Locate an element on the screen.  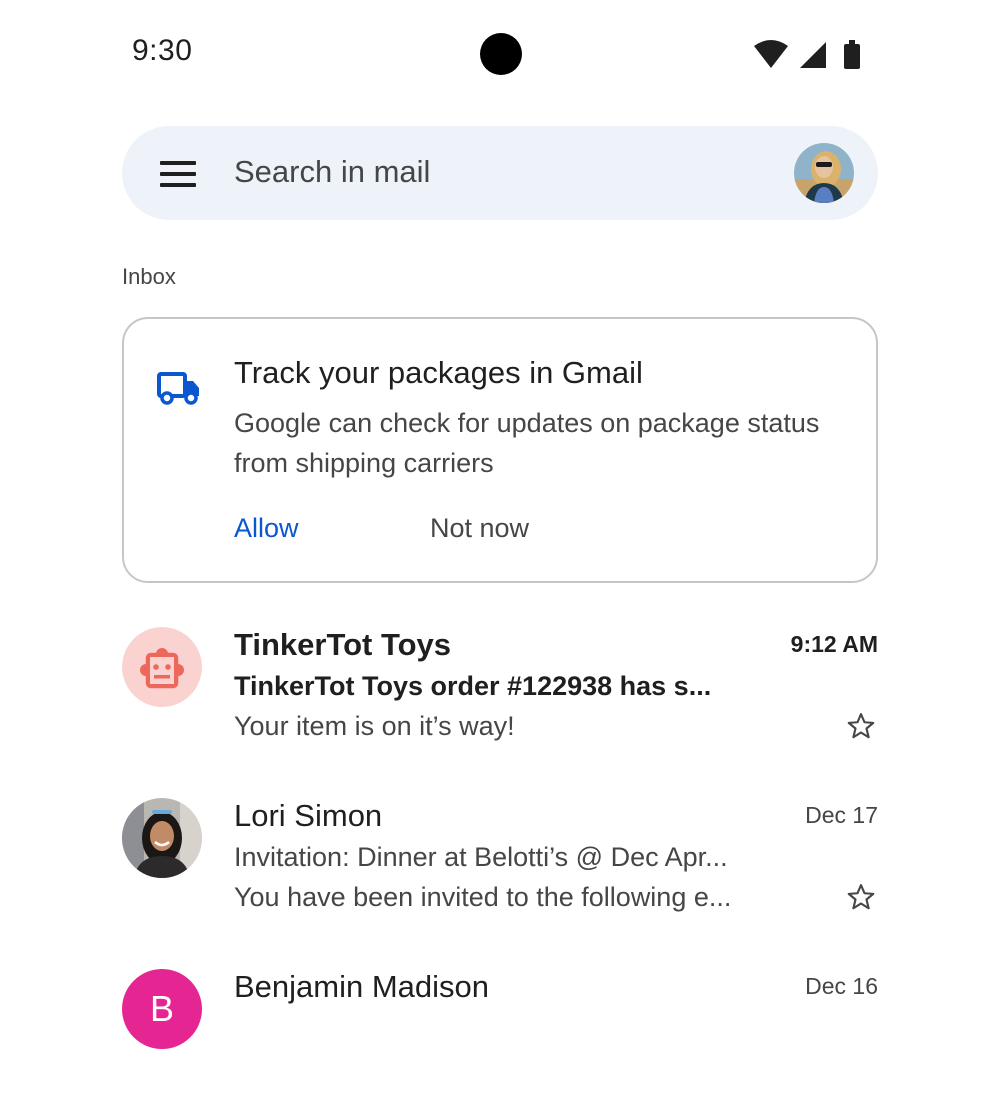
email-list-item: B Benjamin Madison Dec 16 is located at coordinates (500, 1044).